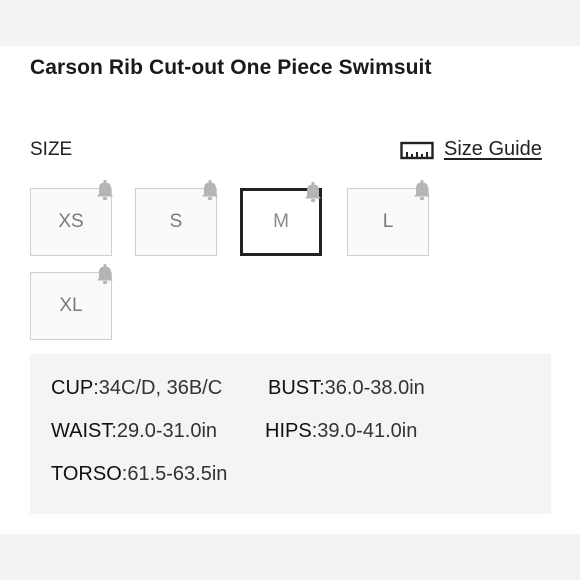  I want to click on size-label: SIZE, so click(51, 149).